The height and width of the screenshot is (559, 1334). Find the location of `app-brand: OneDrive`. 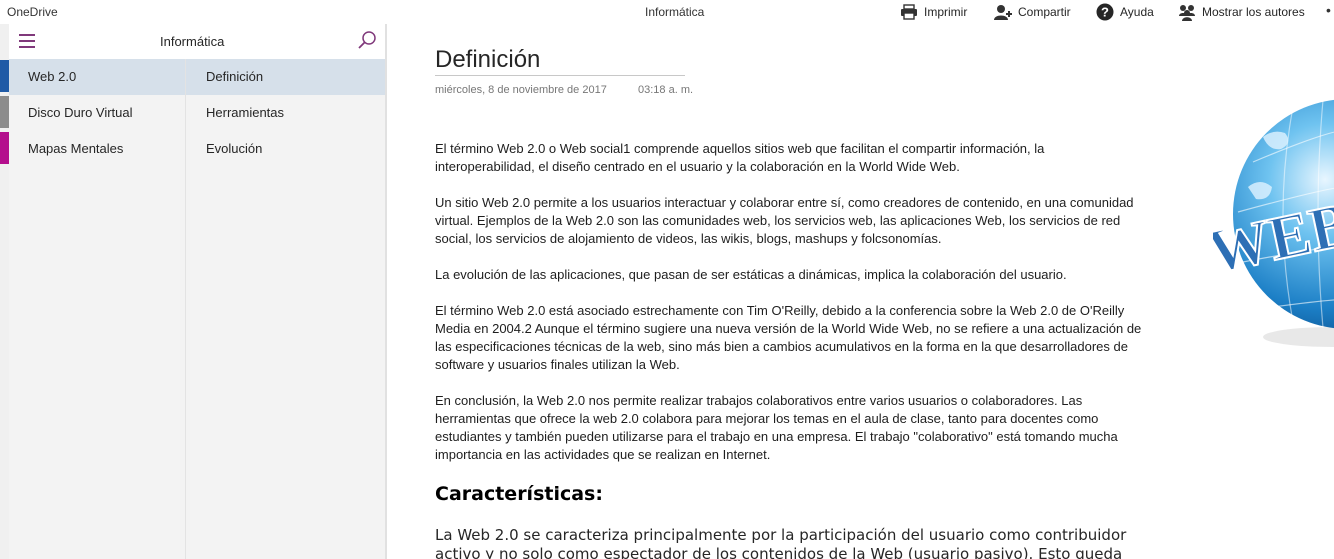

app-brand: OneDrive is located at coordinates (32, 12).